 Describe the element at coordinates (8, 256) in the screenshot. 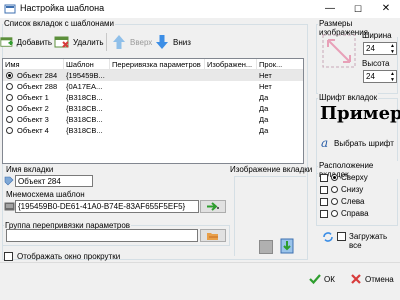

I see `scroll-checkbox` at that location.